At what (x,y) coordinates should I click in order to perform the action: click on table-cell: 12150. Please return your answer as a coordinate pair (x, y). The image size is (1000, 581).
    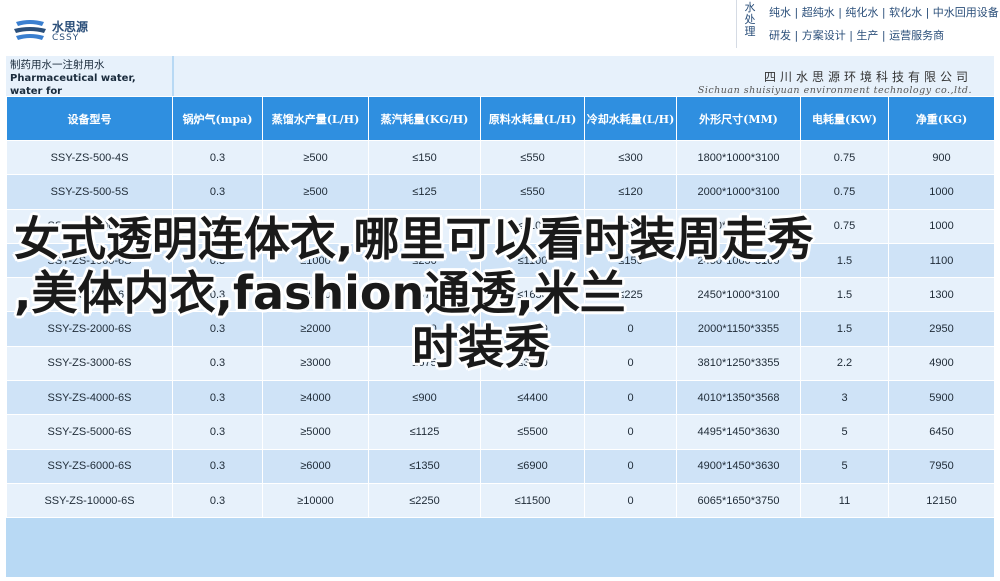
    Looking at the image, I should click on (941, 500).